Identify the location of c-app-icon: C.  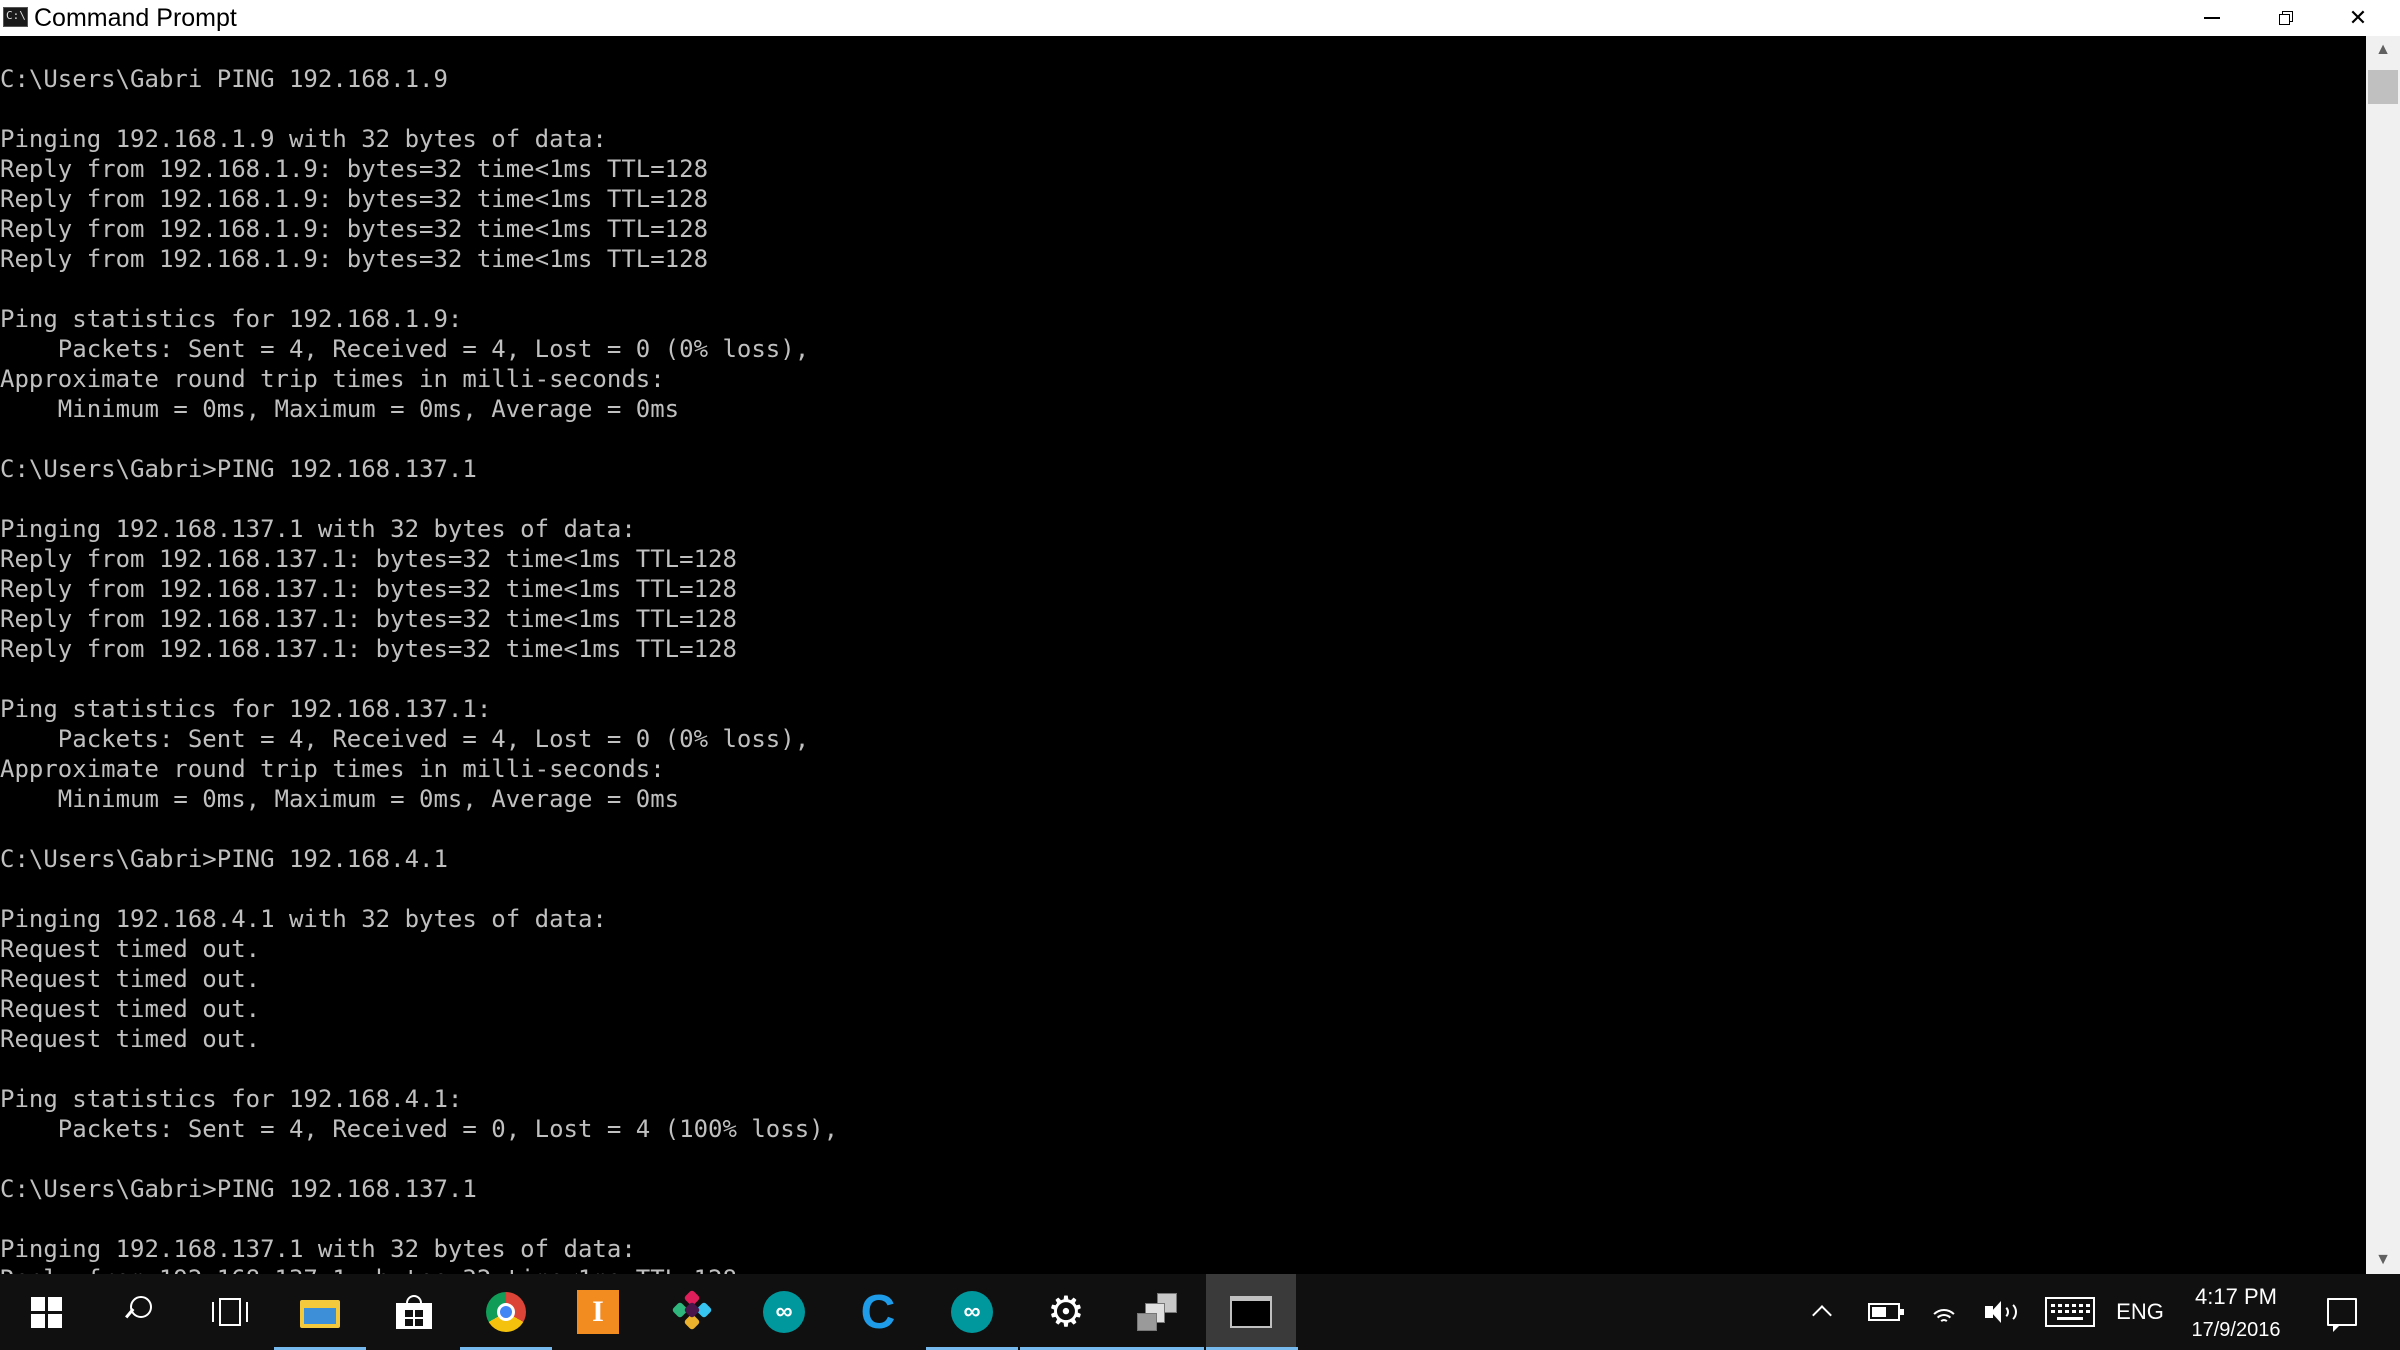
(878, 1312).